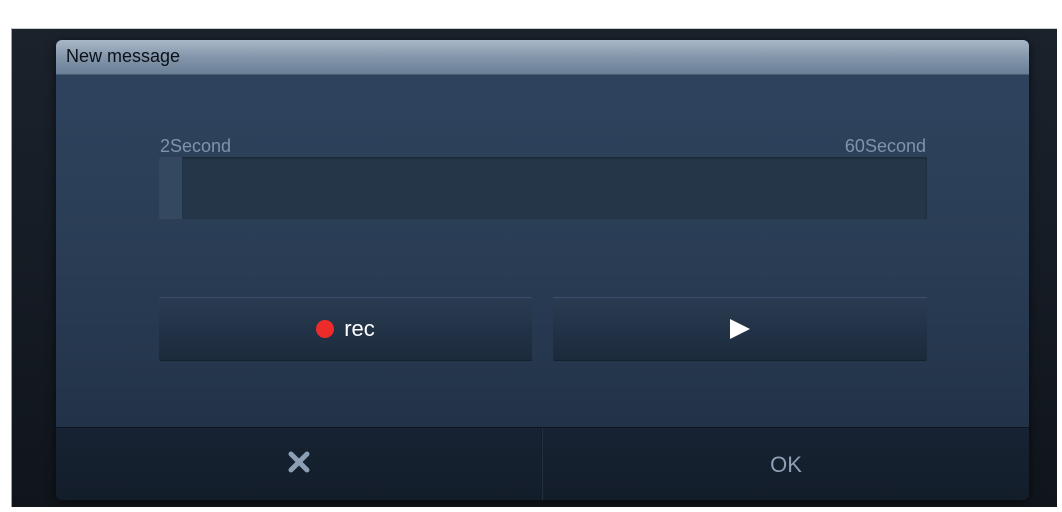 The image size is (1062, 512). Describe the element at coordinates (885, 146) in the screenshot. I see `range-max-label: 60Second` at that location.